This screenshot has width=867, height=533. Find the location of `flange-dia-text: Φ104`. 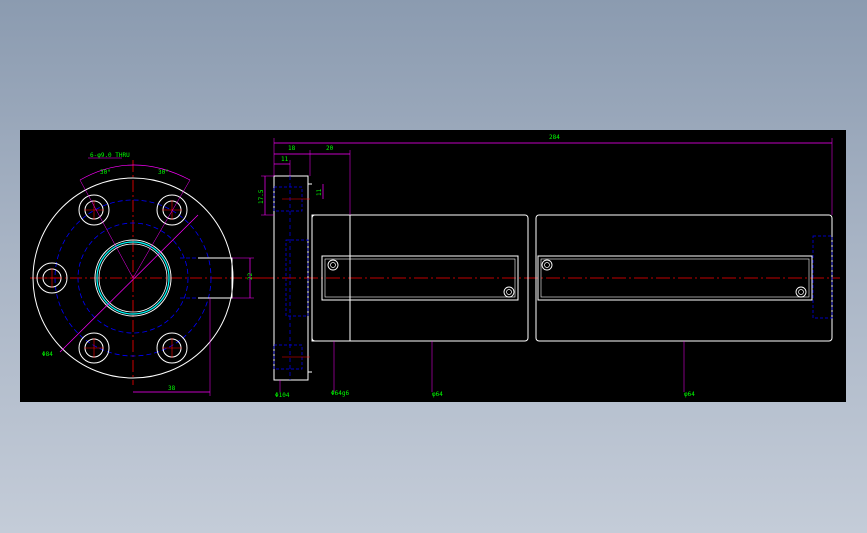

flange-dia-text: Φ104 is located at coordinates (282, 395).